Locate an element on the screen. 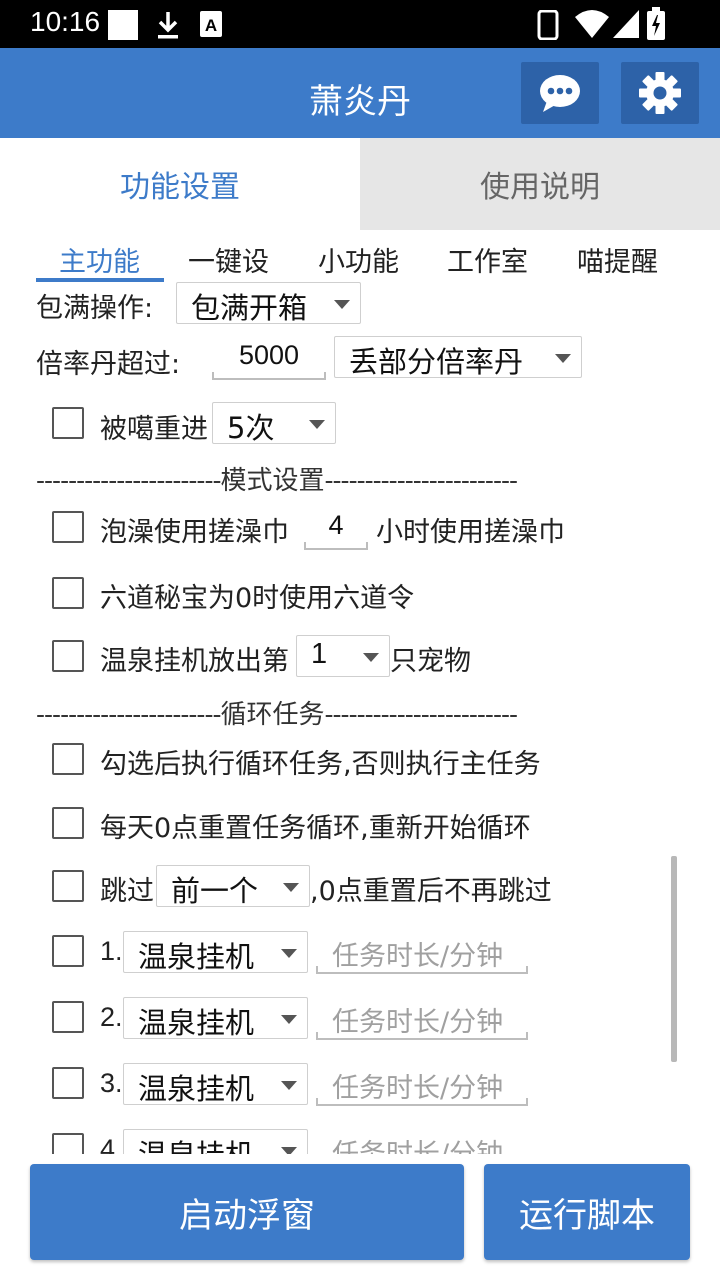 The width and height of the screenshot is (720, 1280). multiplier-row: 倍率丹超过: 5000 丢部分倍率丹 is located at coordinates (360, 360).